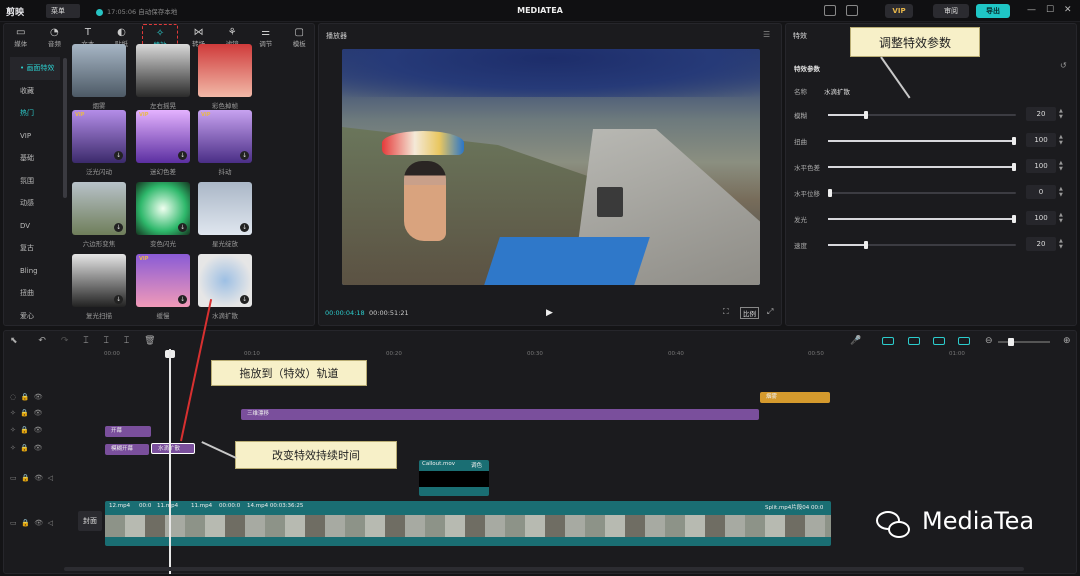  What do you see at coordinates (99, 215) in the screenshot?
I see `effect-card: ↓ 六边形变焦` at bounding box center [99, 215].